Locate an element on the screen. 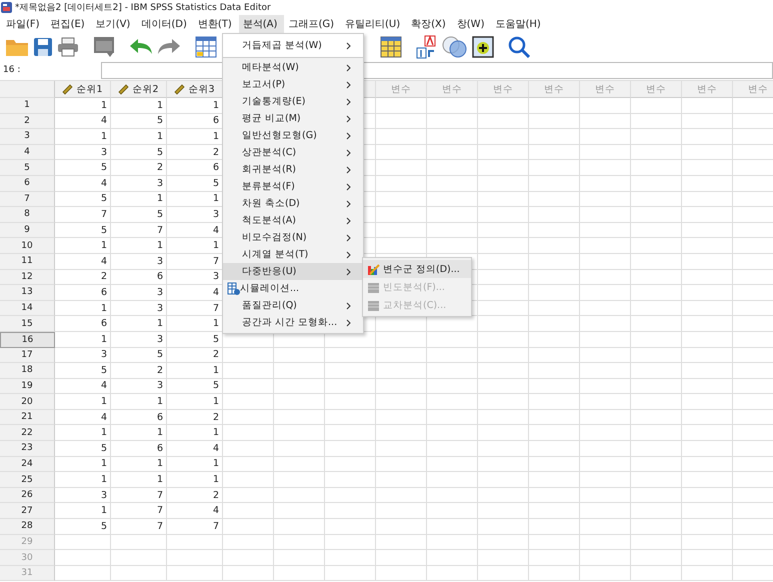  row-number: 19 is located at coordinates (27, 386).